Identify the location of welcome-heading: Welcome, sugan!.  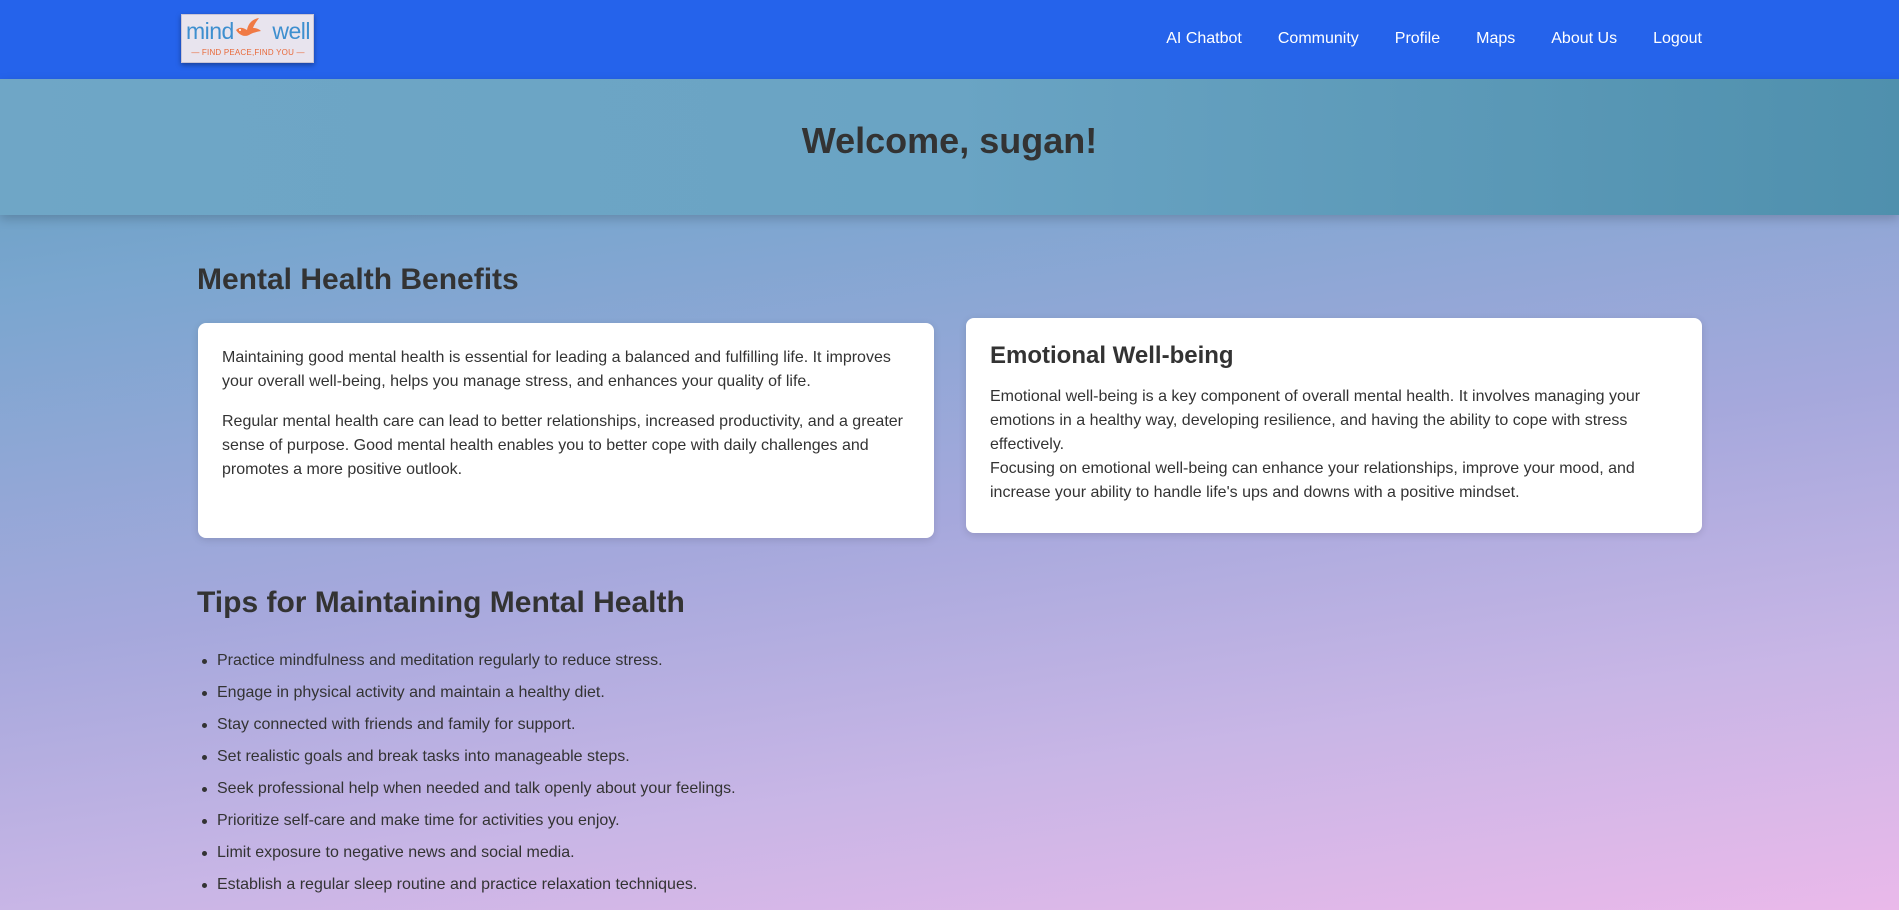
(949, 140).